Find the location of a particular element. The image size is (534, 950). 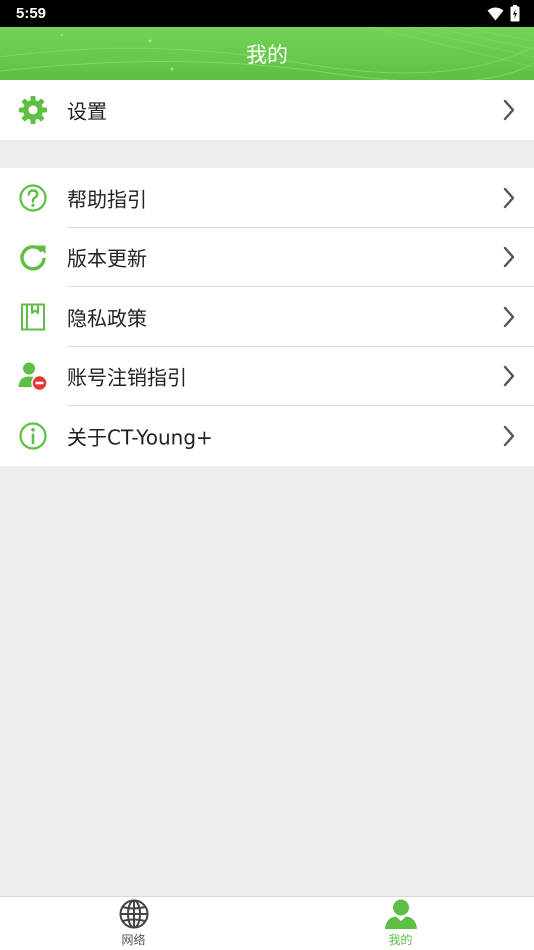

user-remove-icon is located at coordinates (33, 376).